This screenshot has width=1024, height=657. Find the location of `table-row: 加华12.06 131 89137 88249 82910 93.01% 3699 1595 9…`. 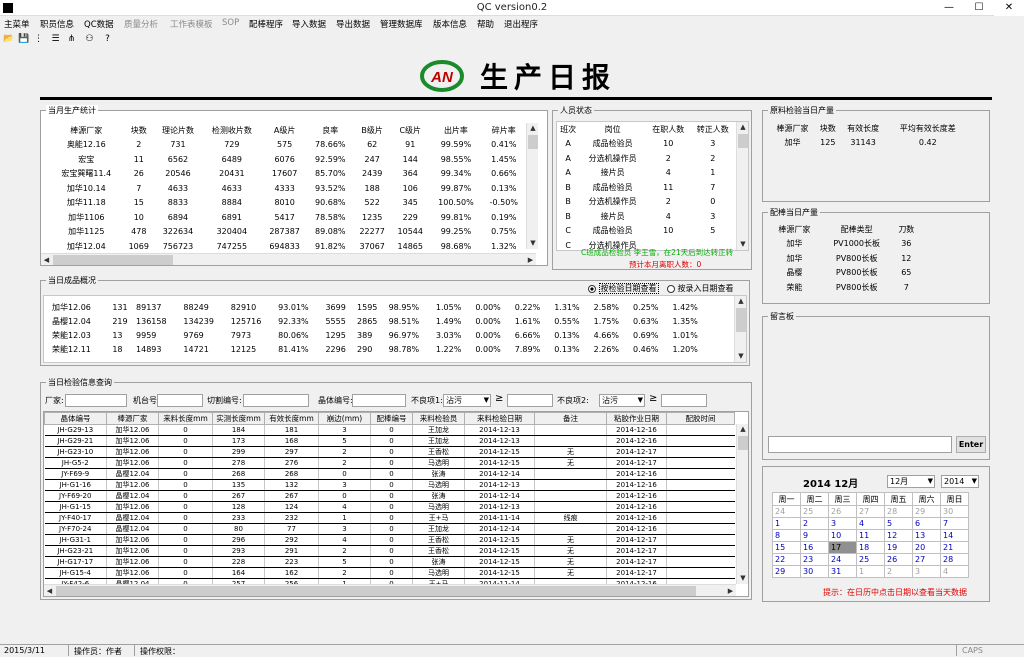

table-row: 加华12.06 131 89137 88249 82910 93.01% 3699 1595 9… is located at coordinates (382, 307).